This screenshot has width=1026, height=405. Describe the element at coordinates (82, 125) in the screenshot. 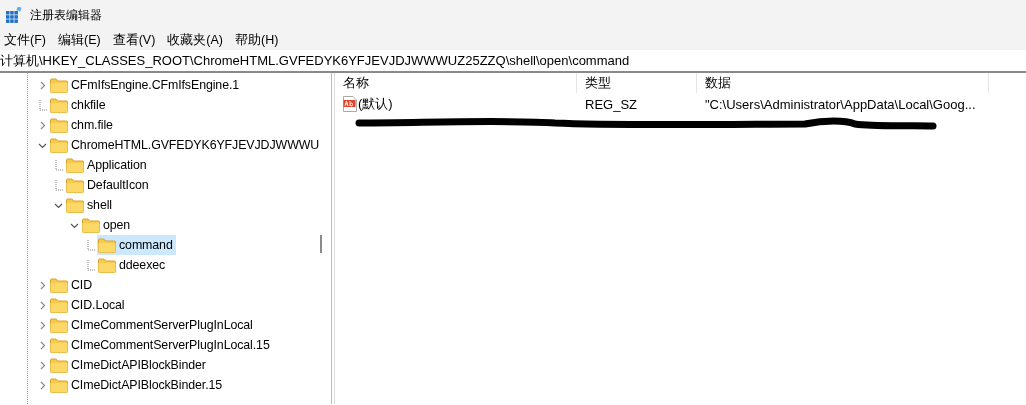

I see `tree-item: chm.file` at that location.